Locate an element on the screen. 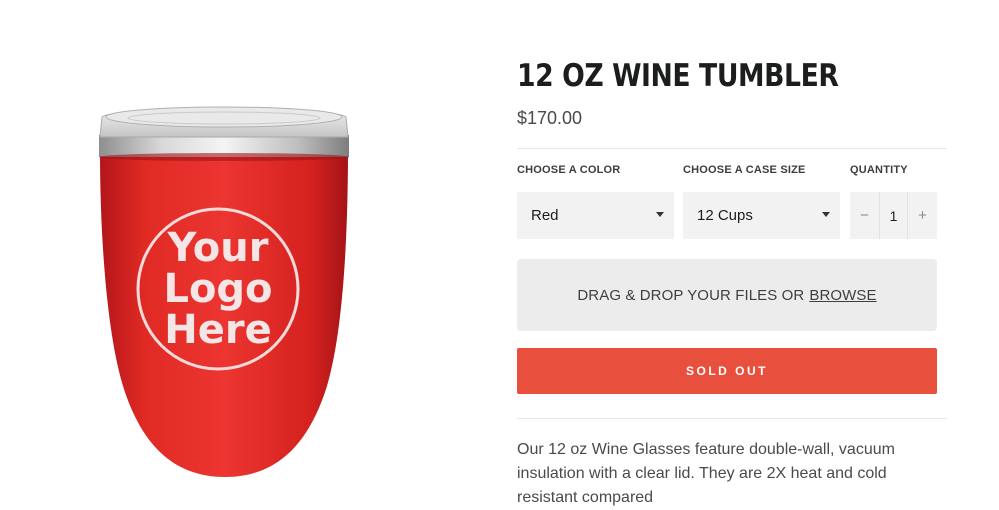 The height and width of the screenshot is (510, 999). browse-link: BROWSE is located at coordinates (842, 295).